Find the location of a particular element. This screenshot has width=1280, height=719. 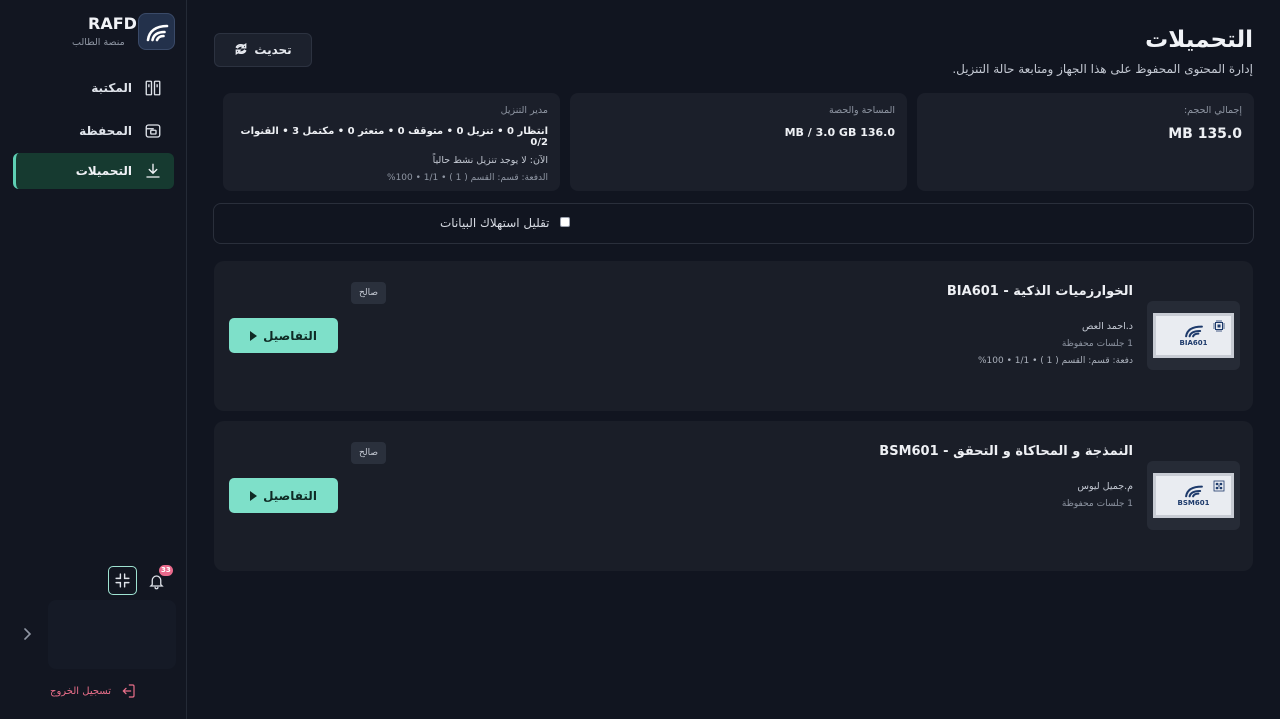

chip-icon is located at coordinates (1219, 326).